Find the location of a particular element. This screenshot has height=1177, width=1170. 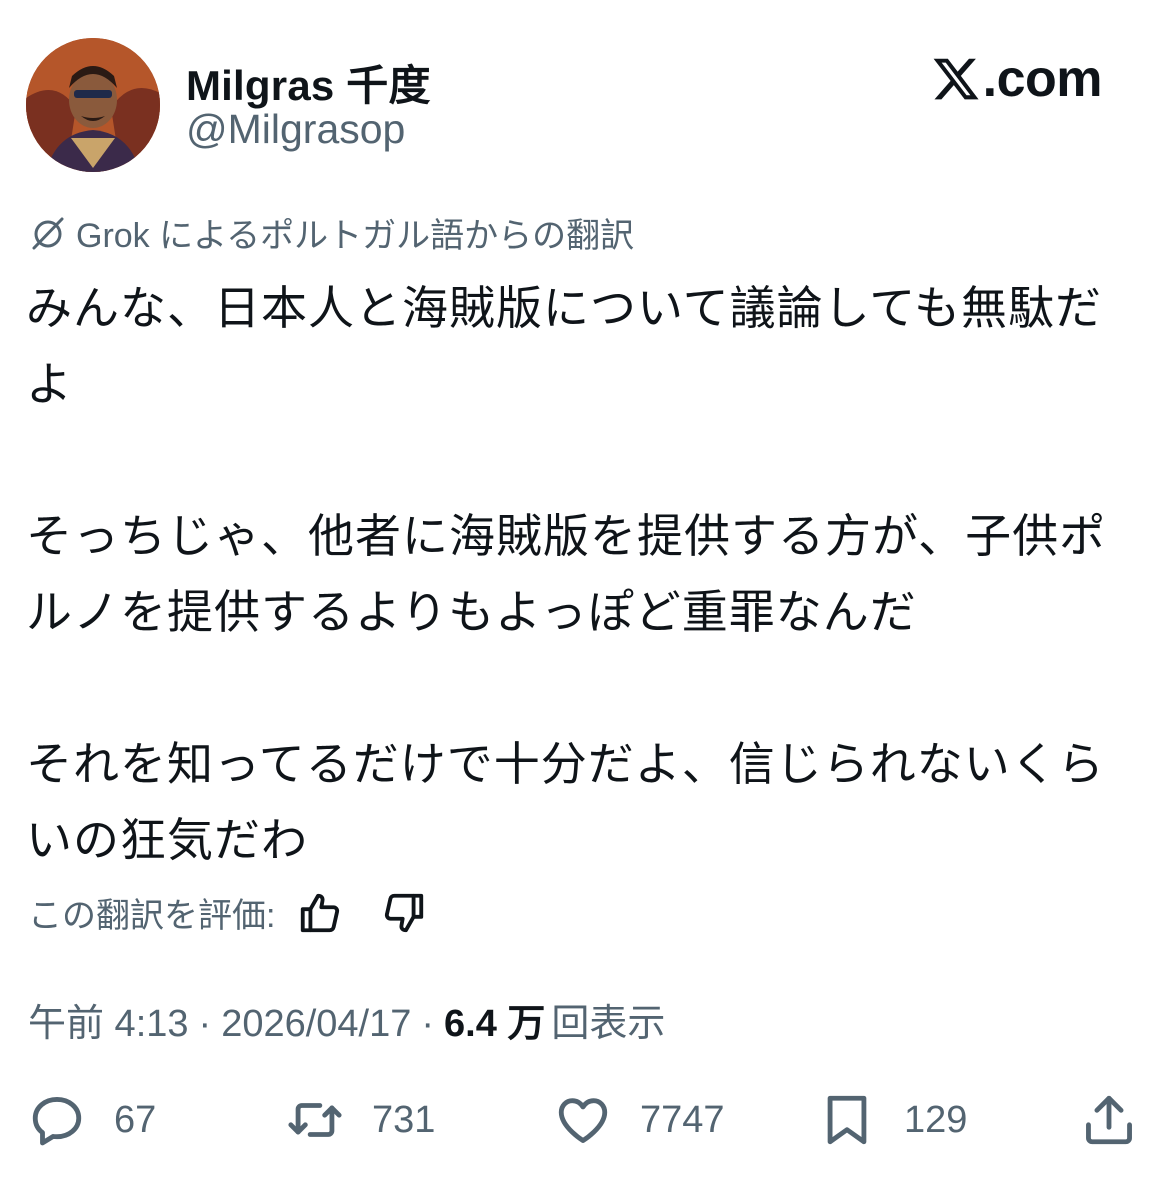

rate-translation-label: この翻訳を評価: is located at coordinates (152, 916).